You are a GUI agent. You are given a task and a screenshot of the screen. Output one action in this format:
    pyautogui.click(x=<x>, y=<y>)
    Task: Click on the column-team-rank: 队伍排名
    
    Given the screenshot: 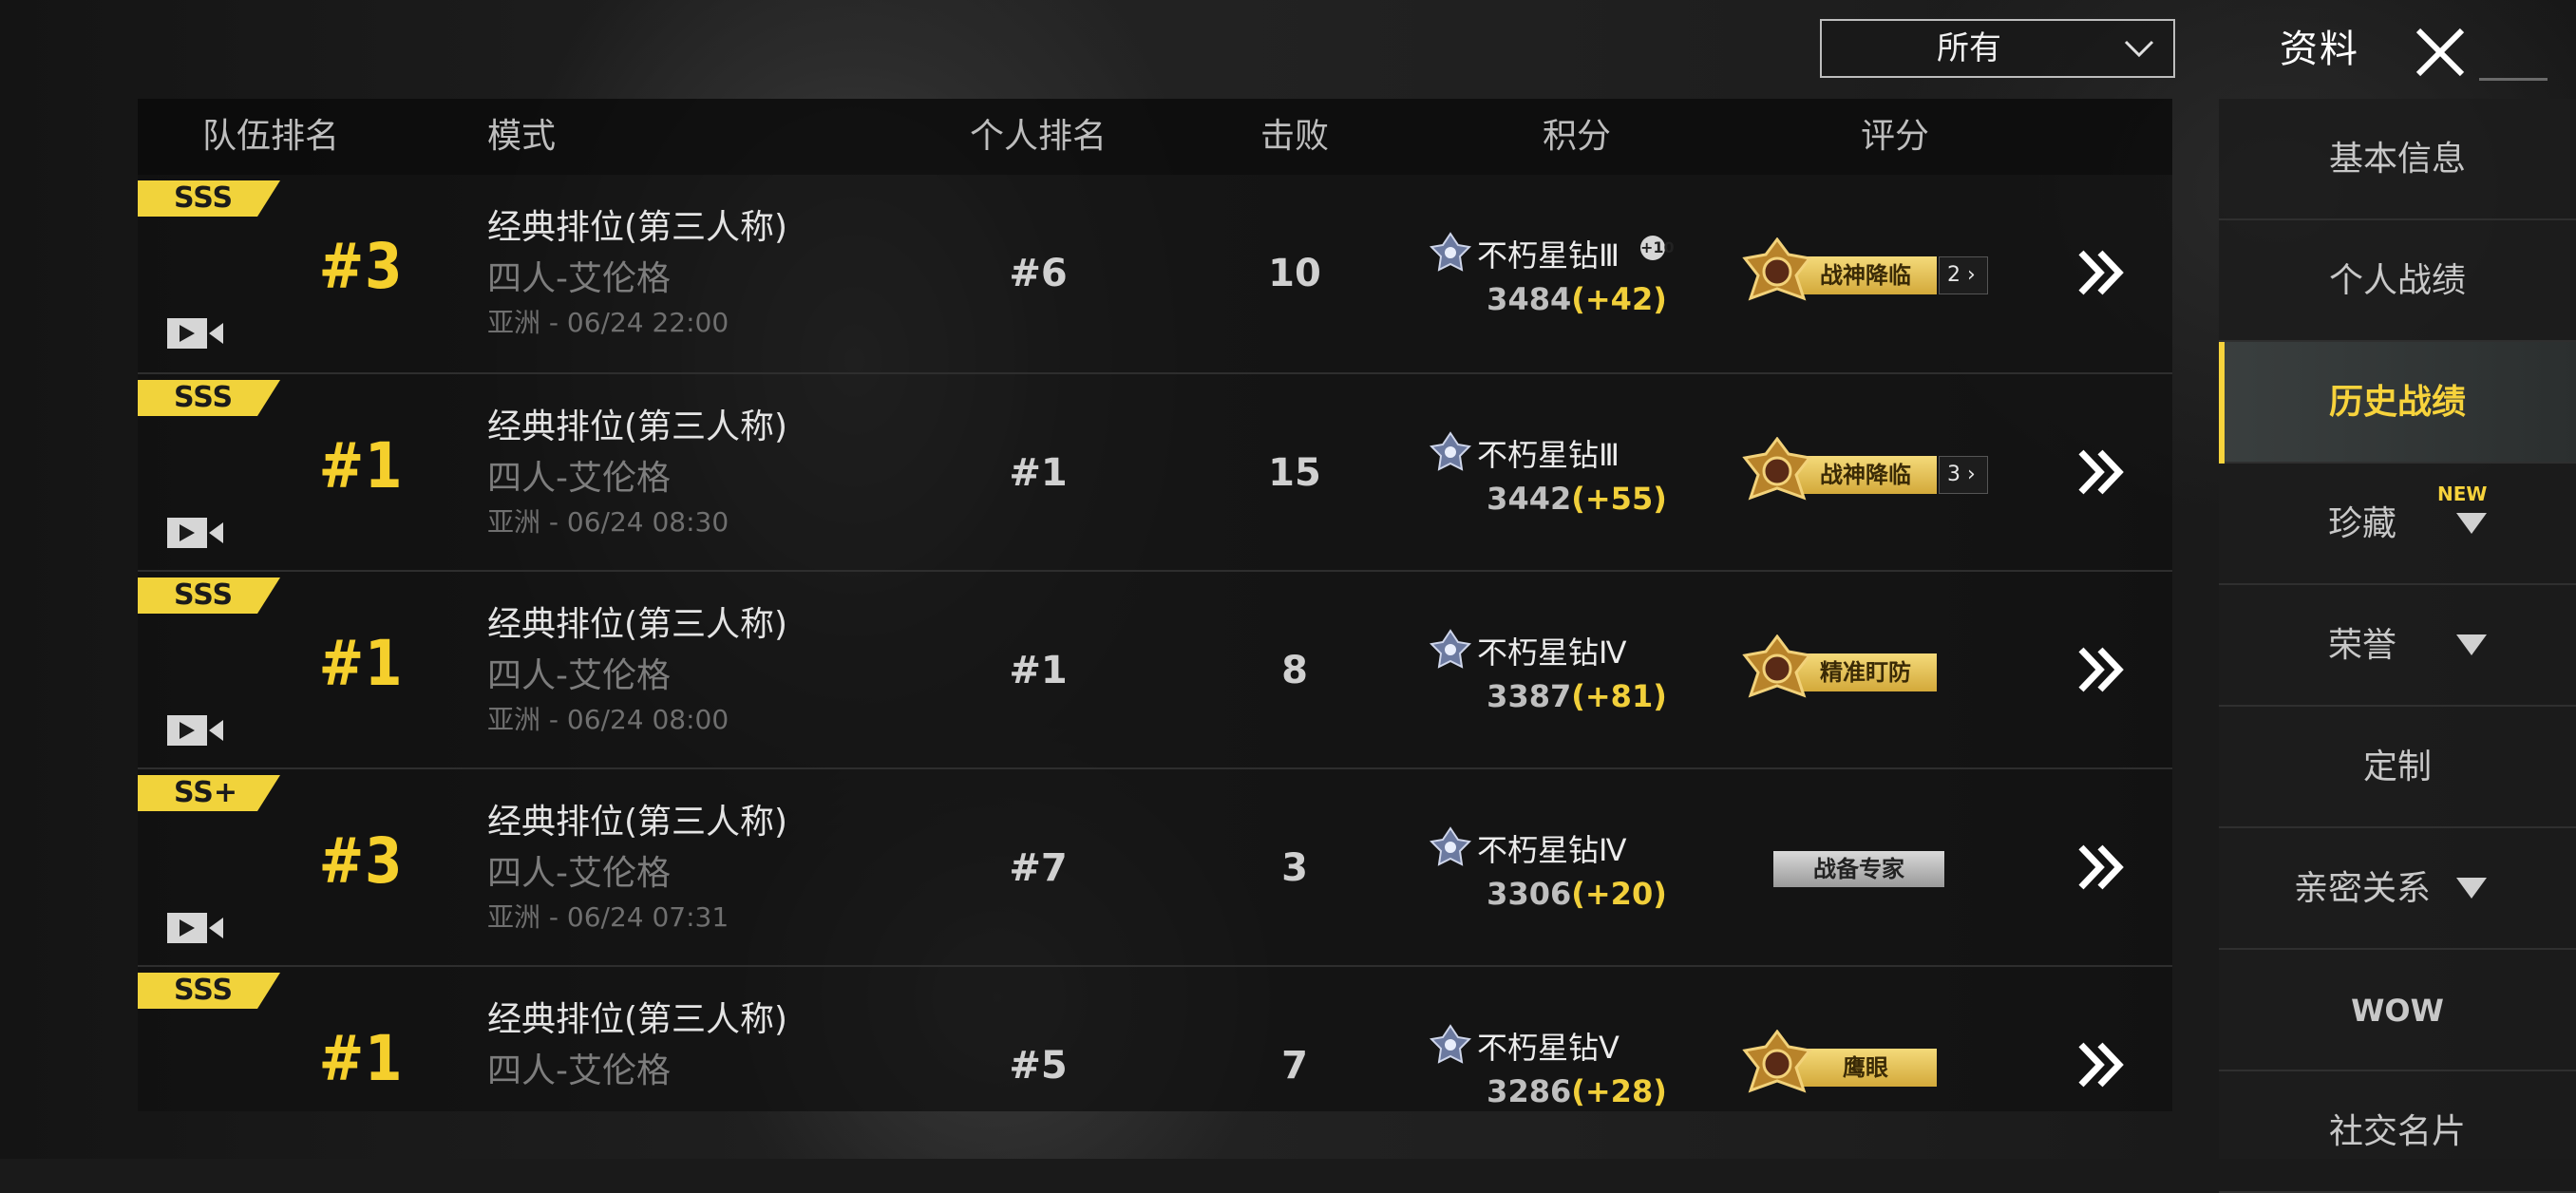 What is the action you would take?
    pyautogui.click(x=270, y=136)
    